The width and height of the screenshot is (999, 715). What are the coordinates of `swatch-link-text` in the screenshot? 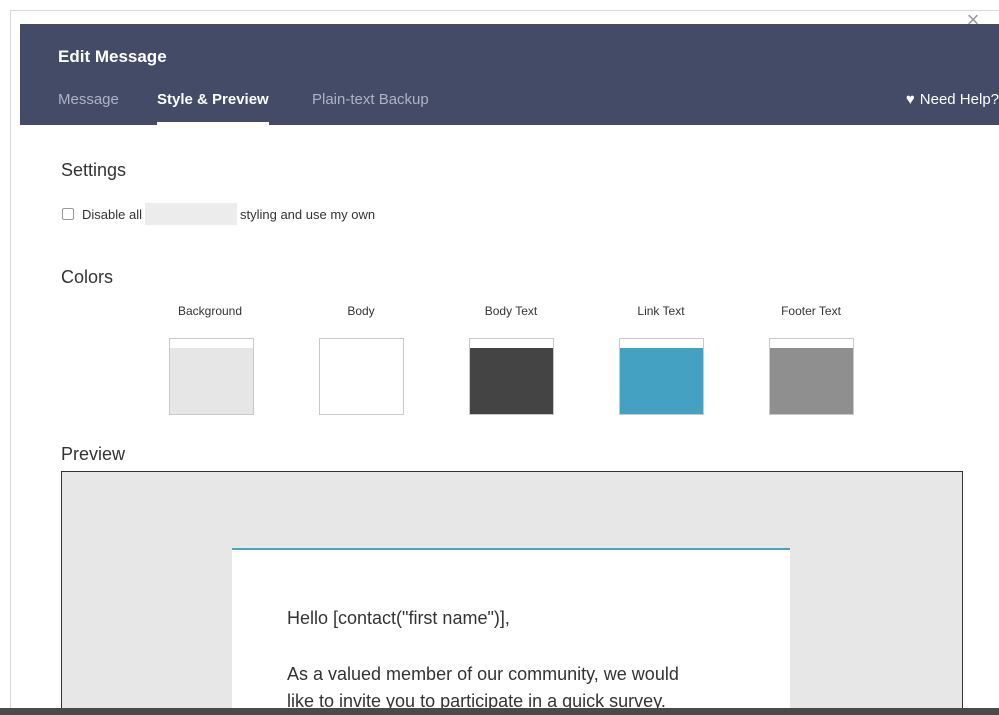 It's located at (661, 376).